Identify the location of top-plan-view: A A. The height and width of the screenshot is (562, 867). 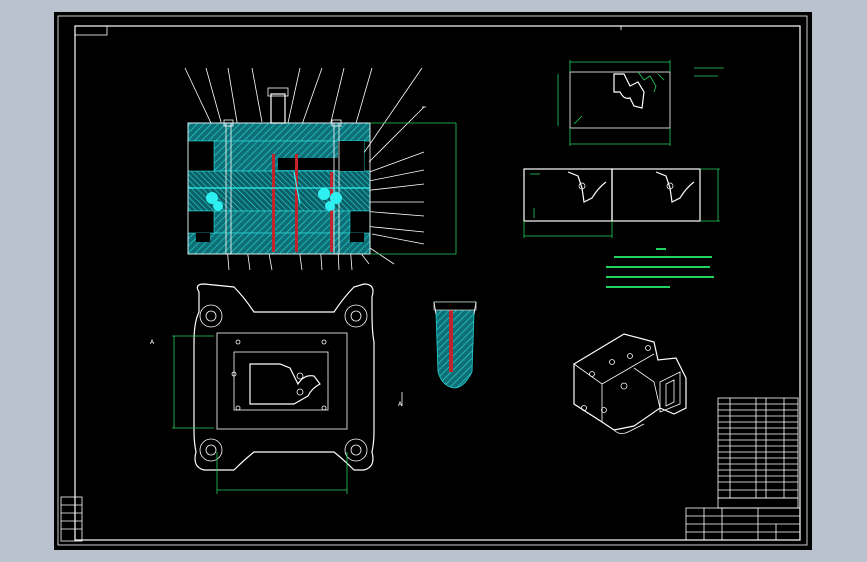
(276, 388).